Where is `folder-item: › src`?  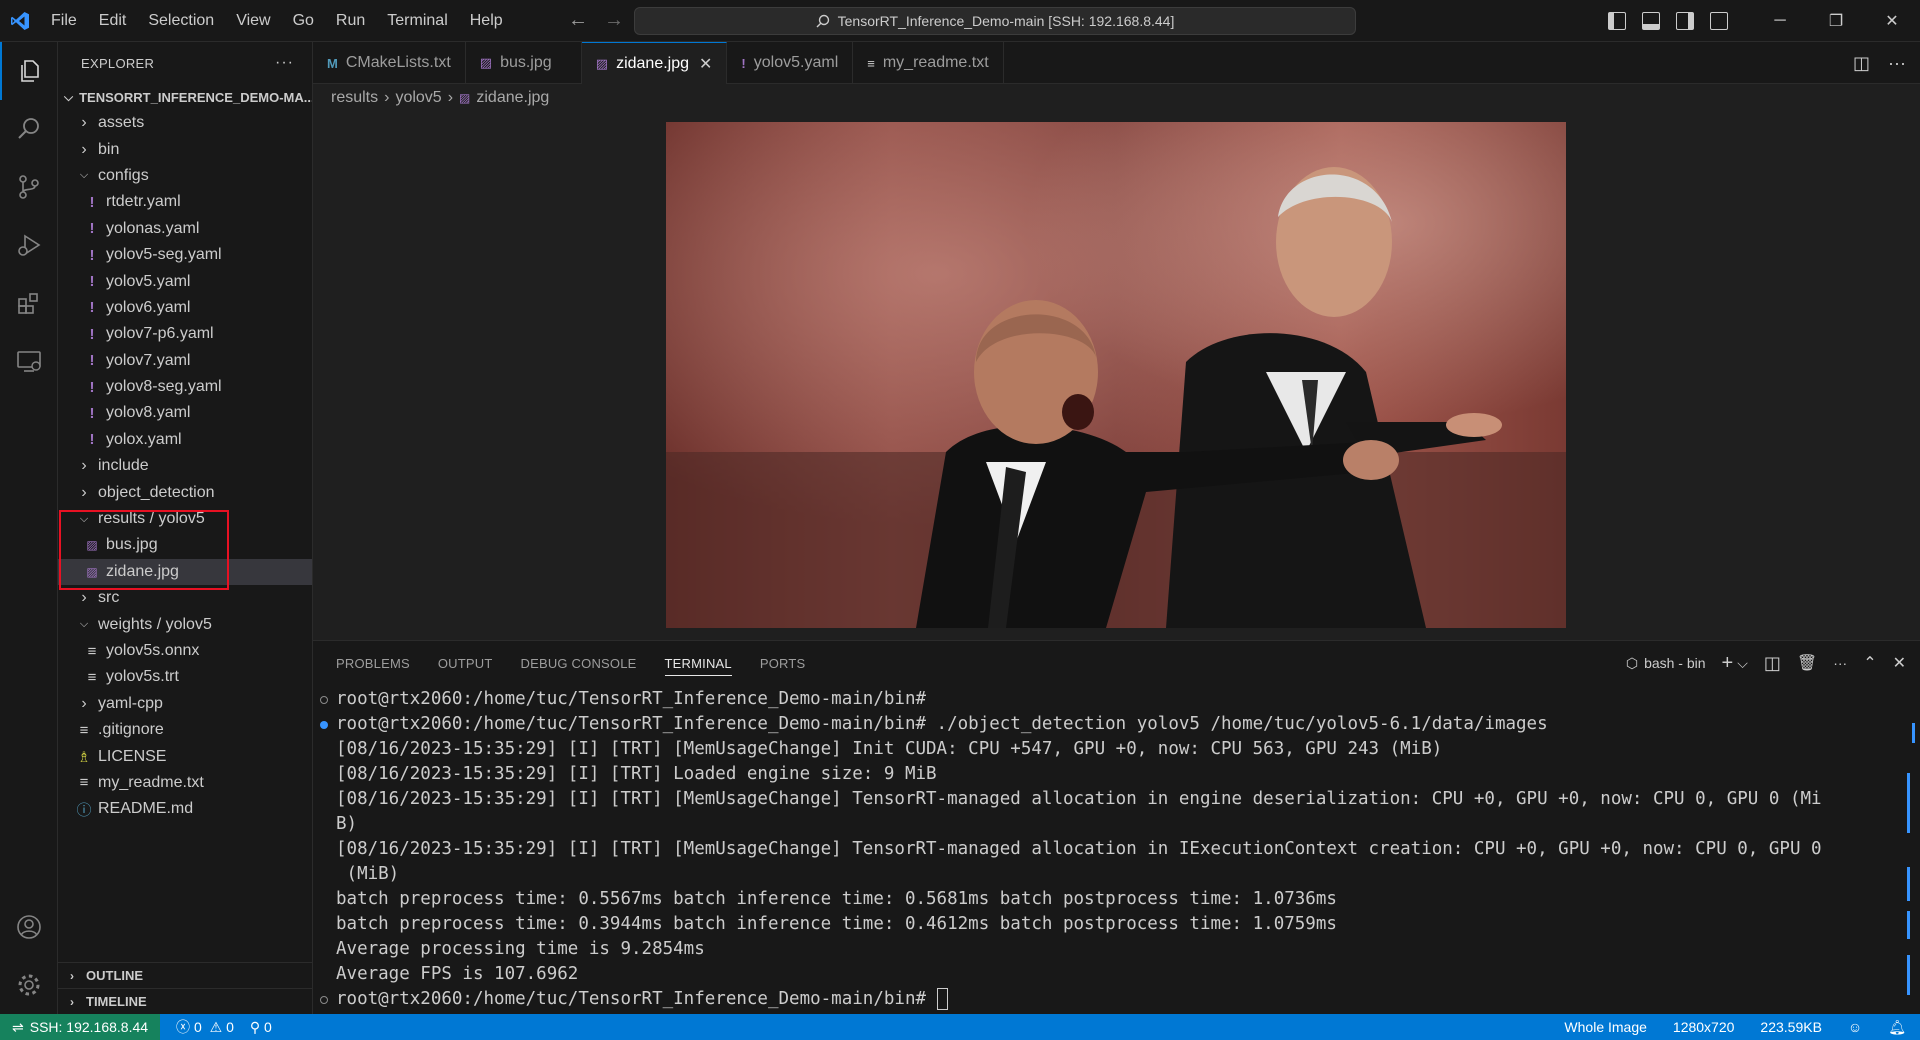 folder-item: › src is located at coordinates (185, 598).